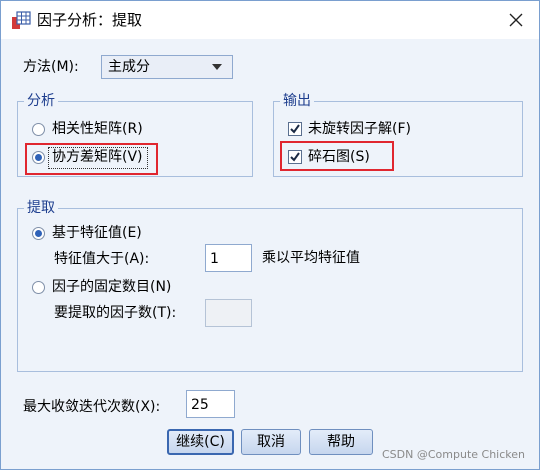 The height and width of the screenshot is (470, 540). Describe the element at coordinates (167, 67) in the screenshot. I see `method-select: 主成分` at that location.